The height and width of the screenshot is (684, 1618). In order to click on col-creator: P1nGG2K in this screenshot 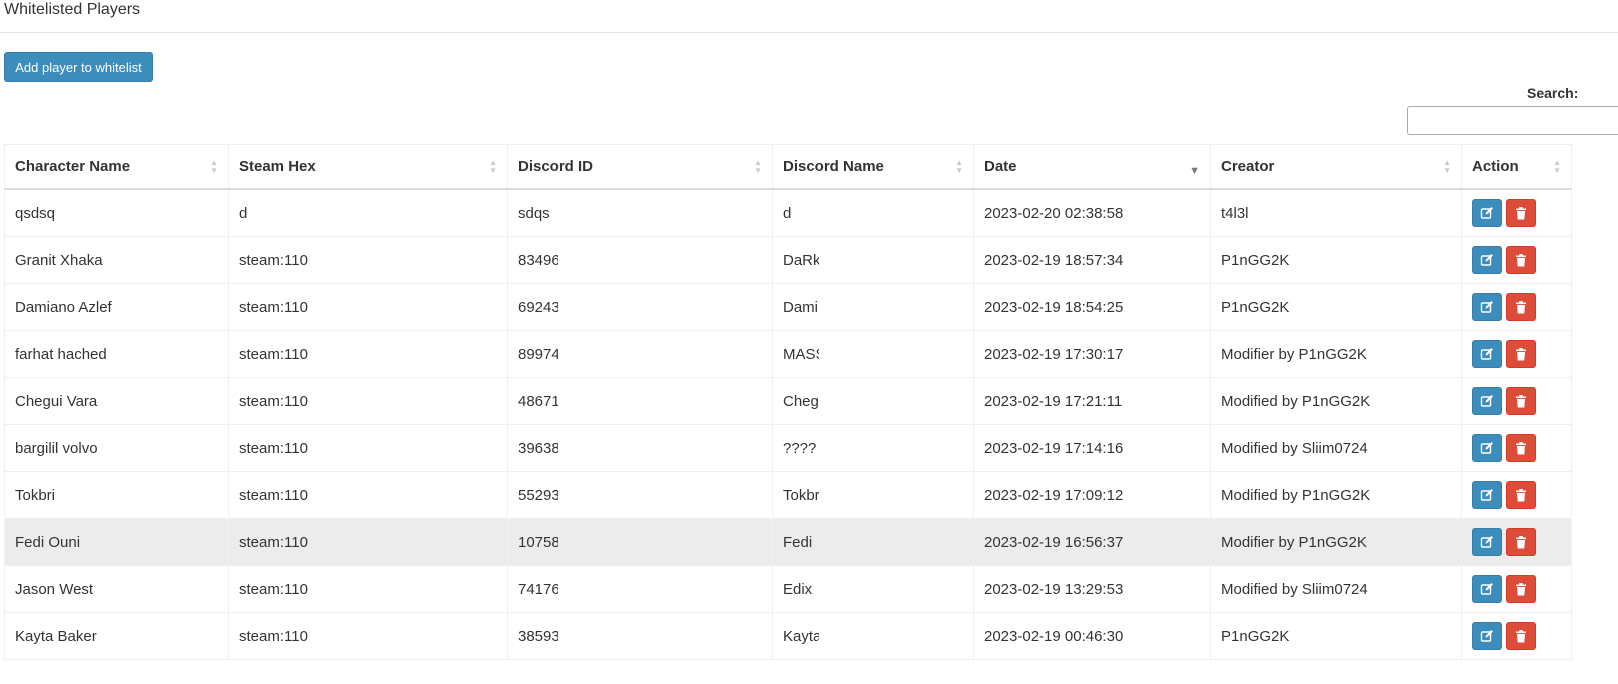, I will do `click(1336, 636)`.